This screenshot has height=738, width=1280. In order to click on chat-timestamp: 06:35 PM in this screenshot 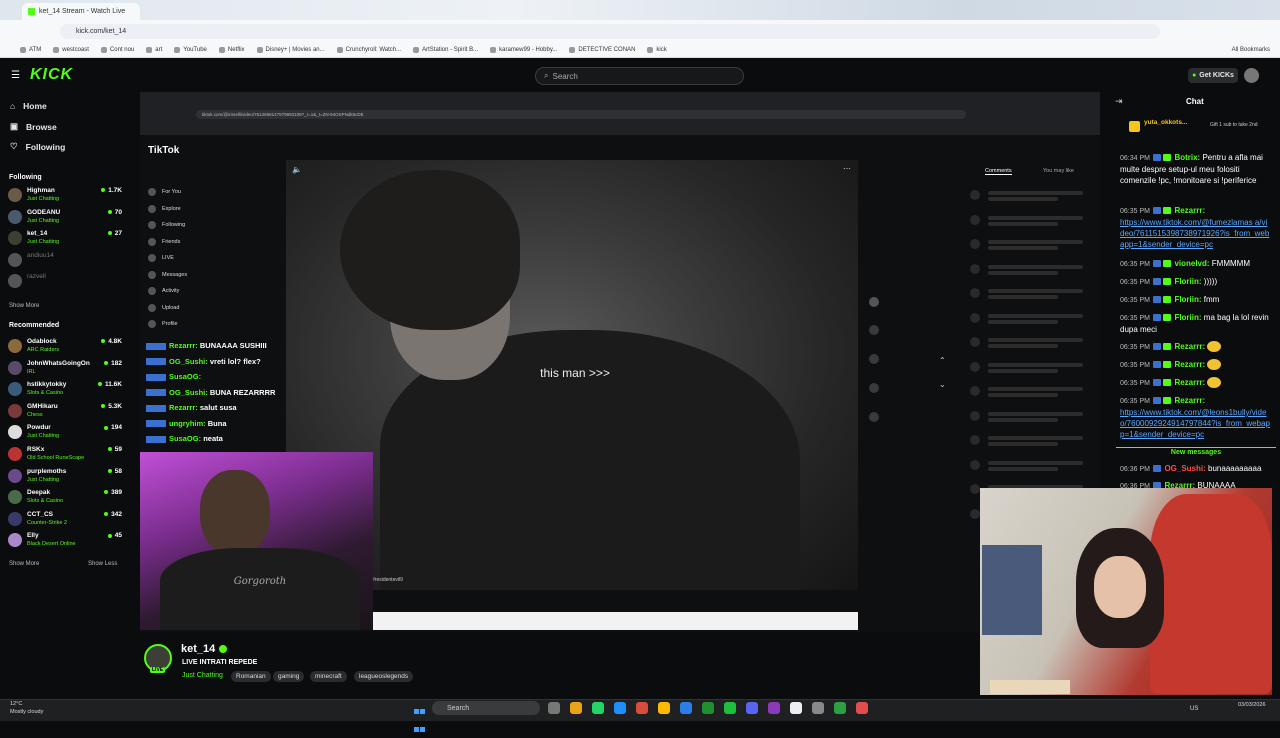, I will do `click(1135, 211)`.